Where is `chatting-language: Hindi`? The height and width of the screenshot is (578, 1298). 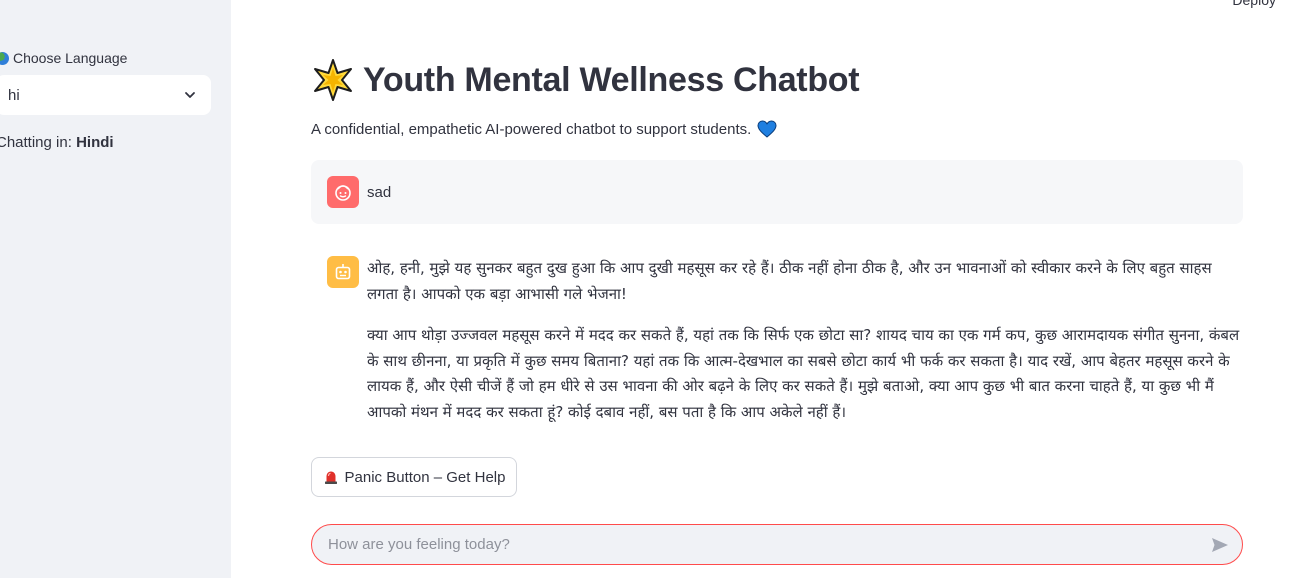
chatting-language: Hindi is located at coordinates (95, 142).